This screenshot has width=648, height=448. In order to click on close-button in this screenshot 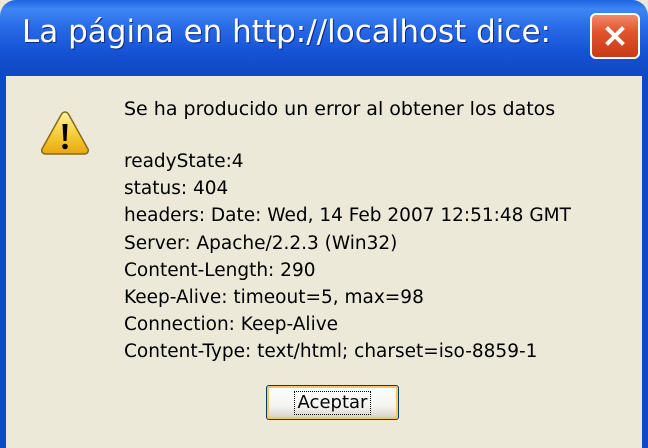, I will do `click(615, 36)`.